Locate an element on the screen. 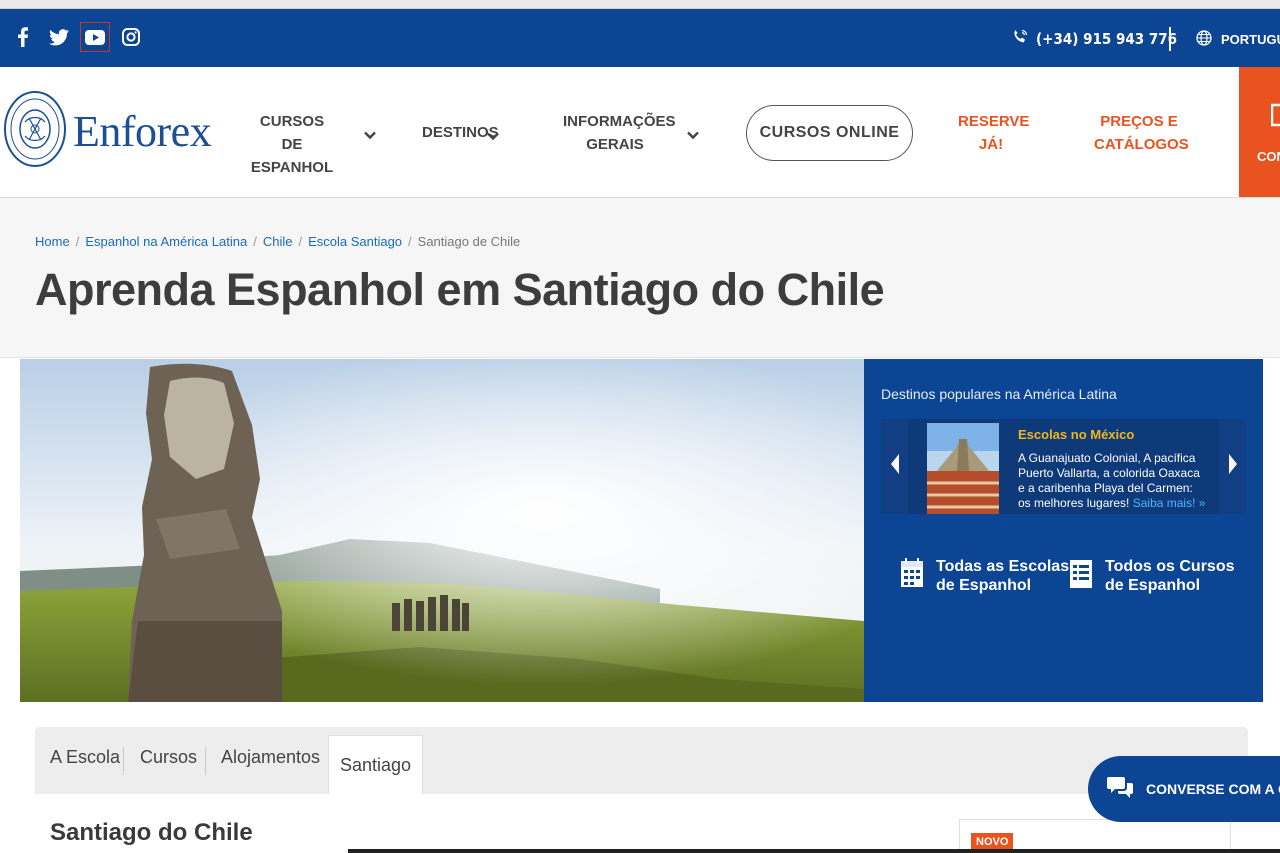 This screenshot has width=1280, height=853. carousel-next-button is located at coordinates (1232, 466).